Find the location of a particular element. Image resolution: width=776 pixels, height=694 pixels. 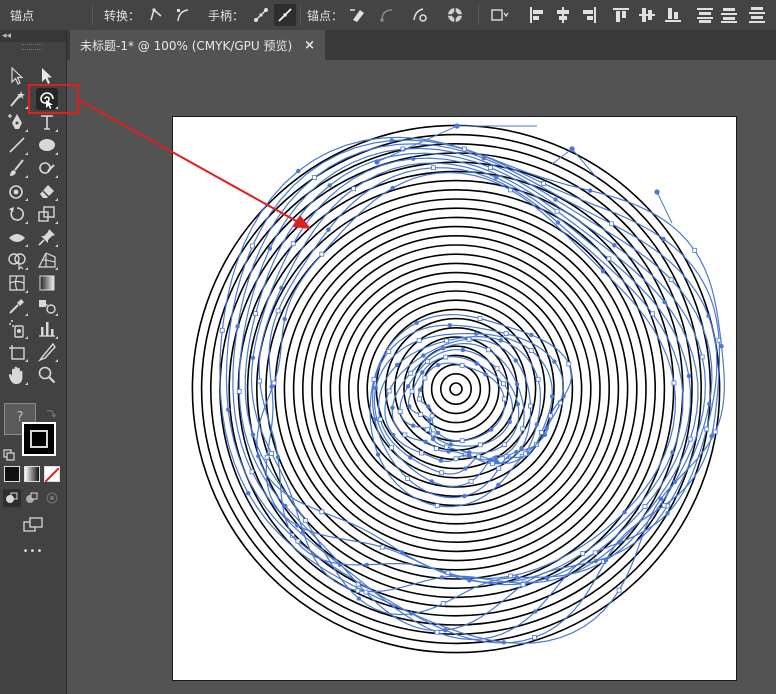

paintbrush-tool is located at coordinates (17, 168).